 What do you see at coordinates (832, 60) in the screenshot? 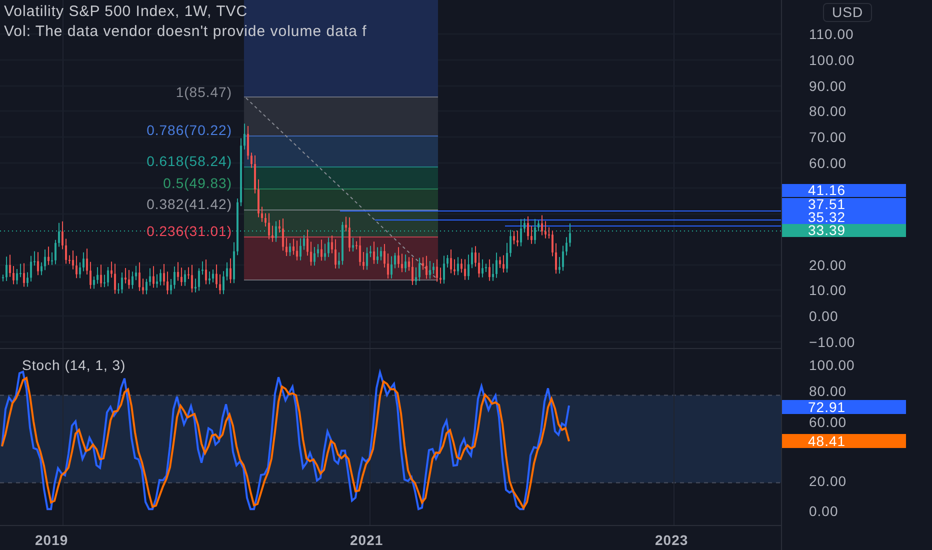
I see `price-axis-label: 100.00` at bounding box center [832, 60].